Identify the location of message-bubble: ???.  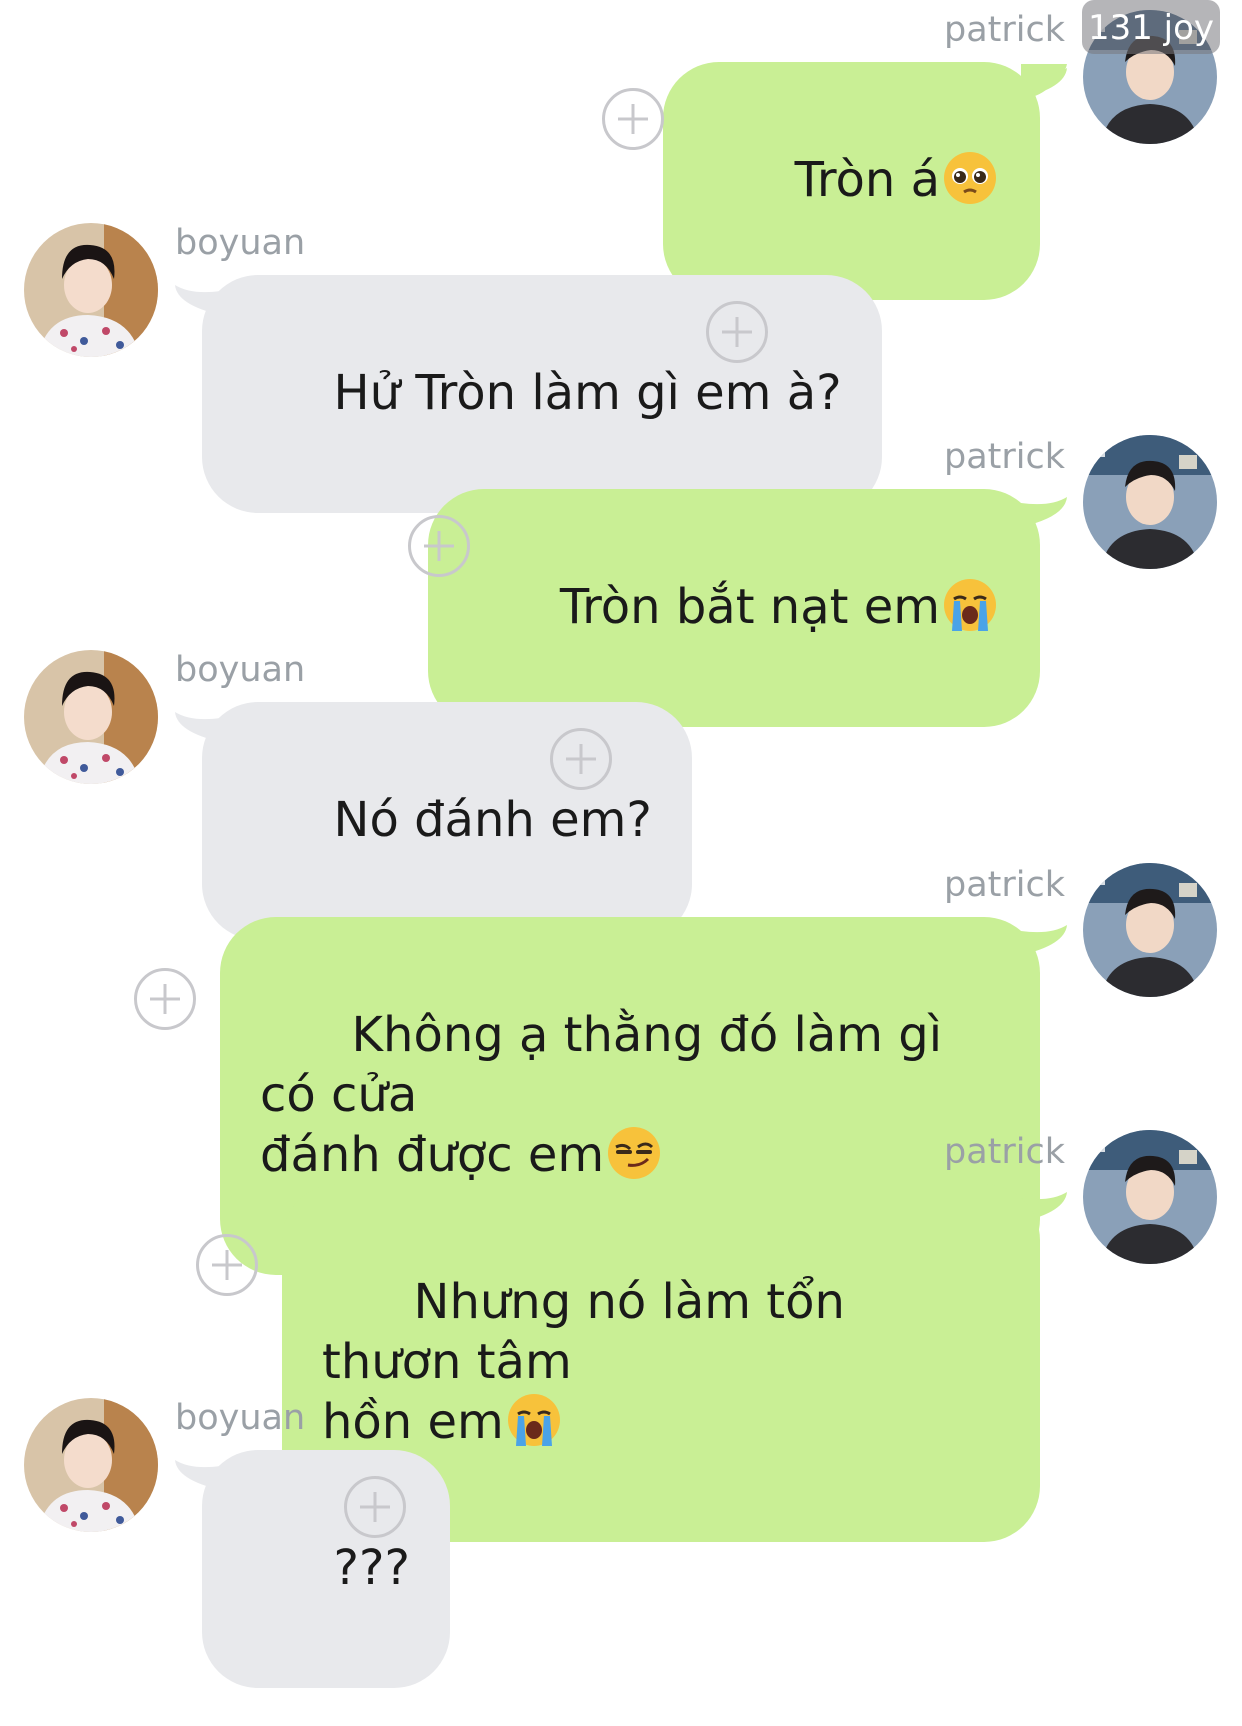
(326, 1569).